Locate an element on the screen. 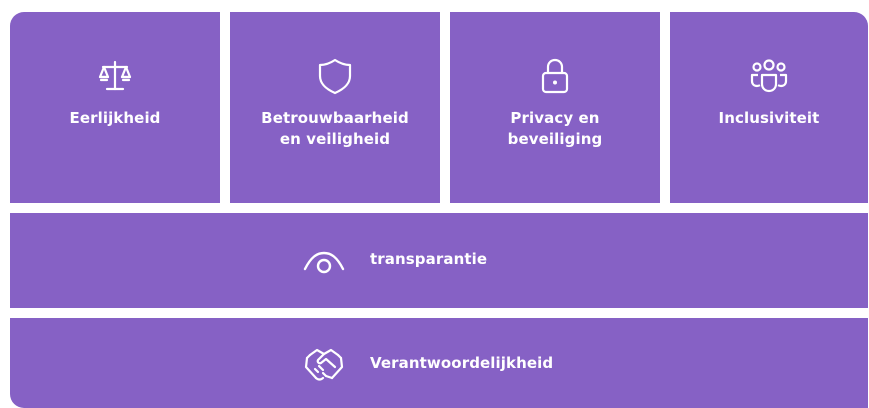 This screenshot has height=408, width=869. principle-tile-reliability: Betrouwbaarheid en veiligheid is located at coordinates (335, 107).